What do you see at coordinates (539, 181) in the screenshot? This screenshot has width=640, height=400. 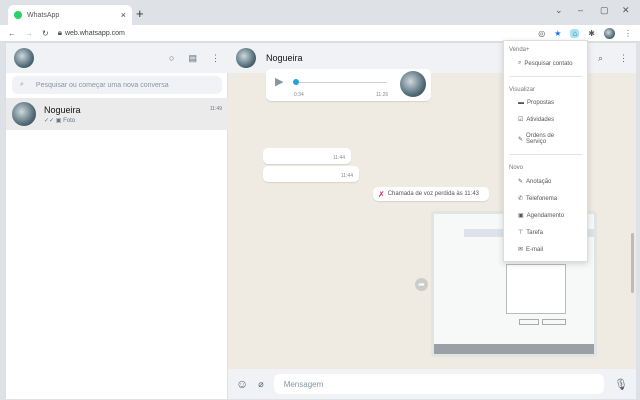 I see `menu-item-label: Anotação` at bounding box center [539, 181].